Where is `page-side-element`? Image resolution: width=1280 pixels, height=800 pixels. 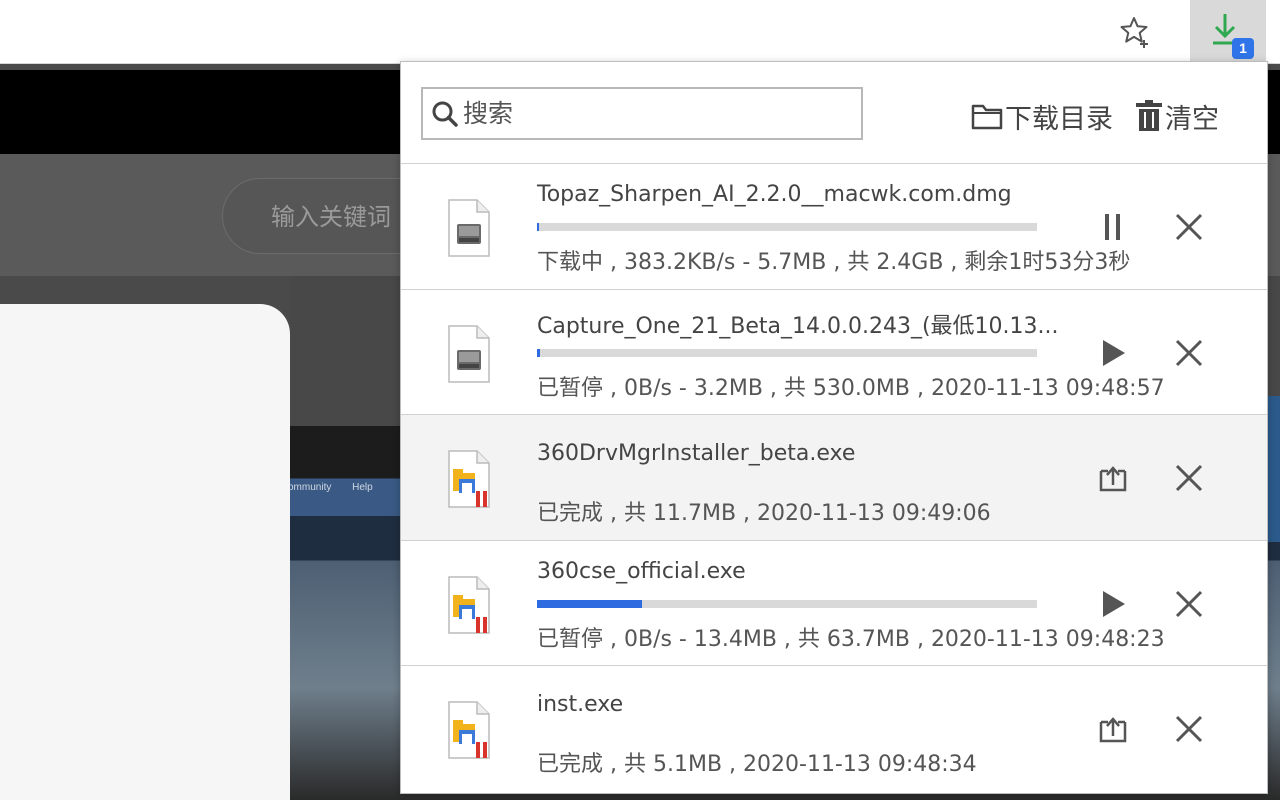
page-side-element is located at coordinates (1273, 469).